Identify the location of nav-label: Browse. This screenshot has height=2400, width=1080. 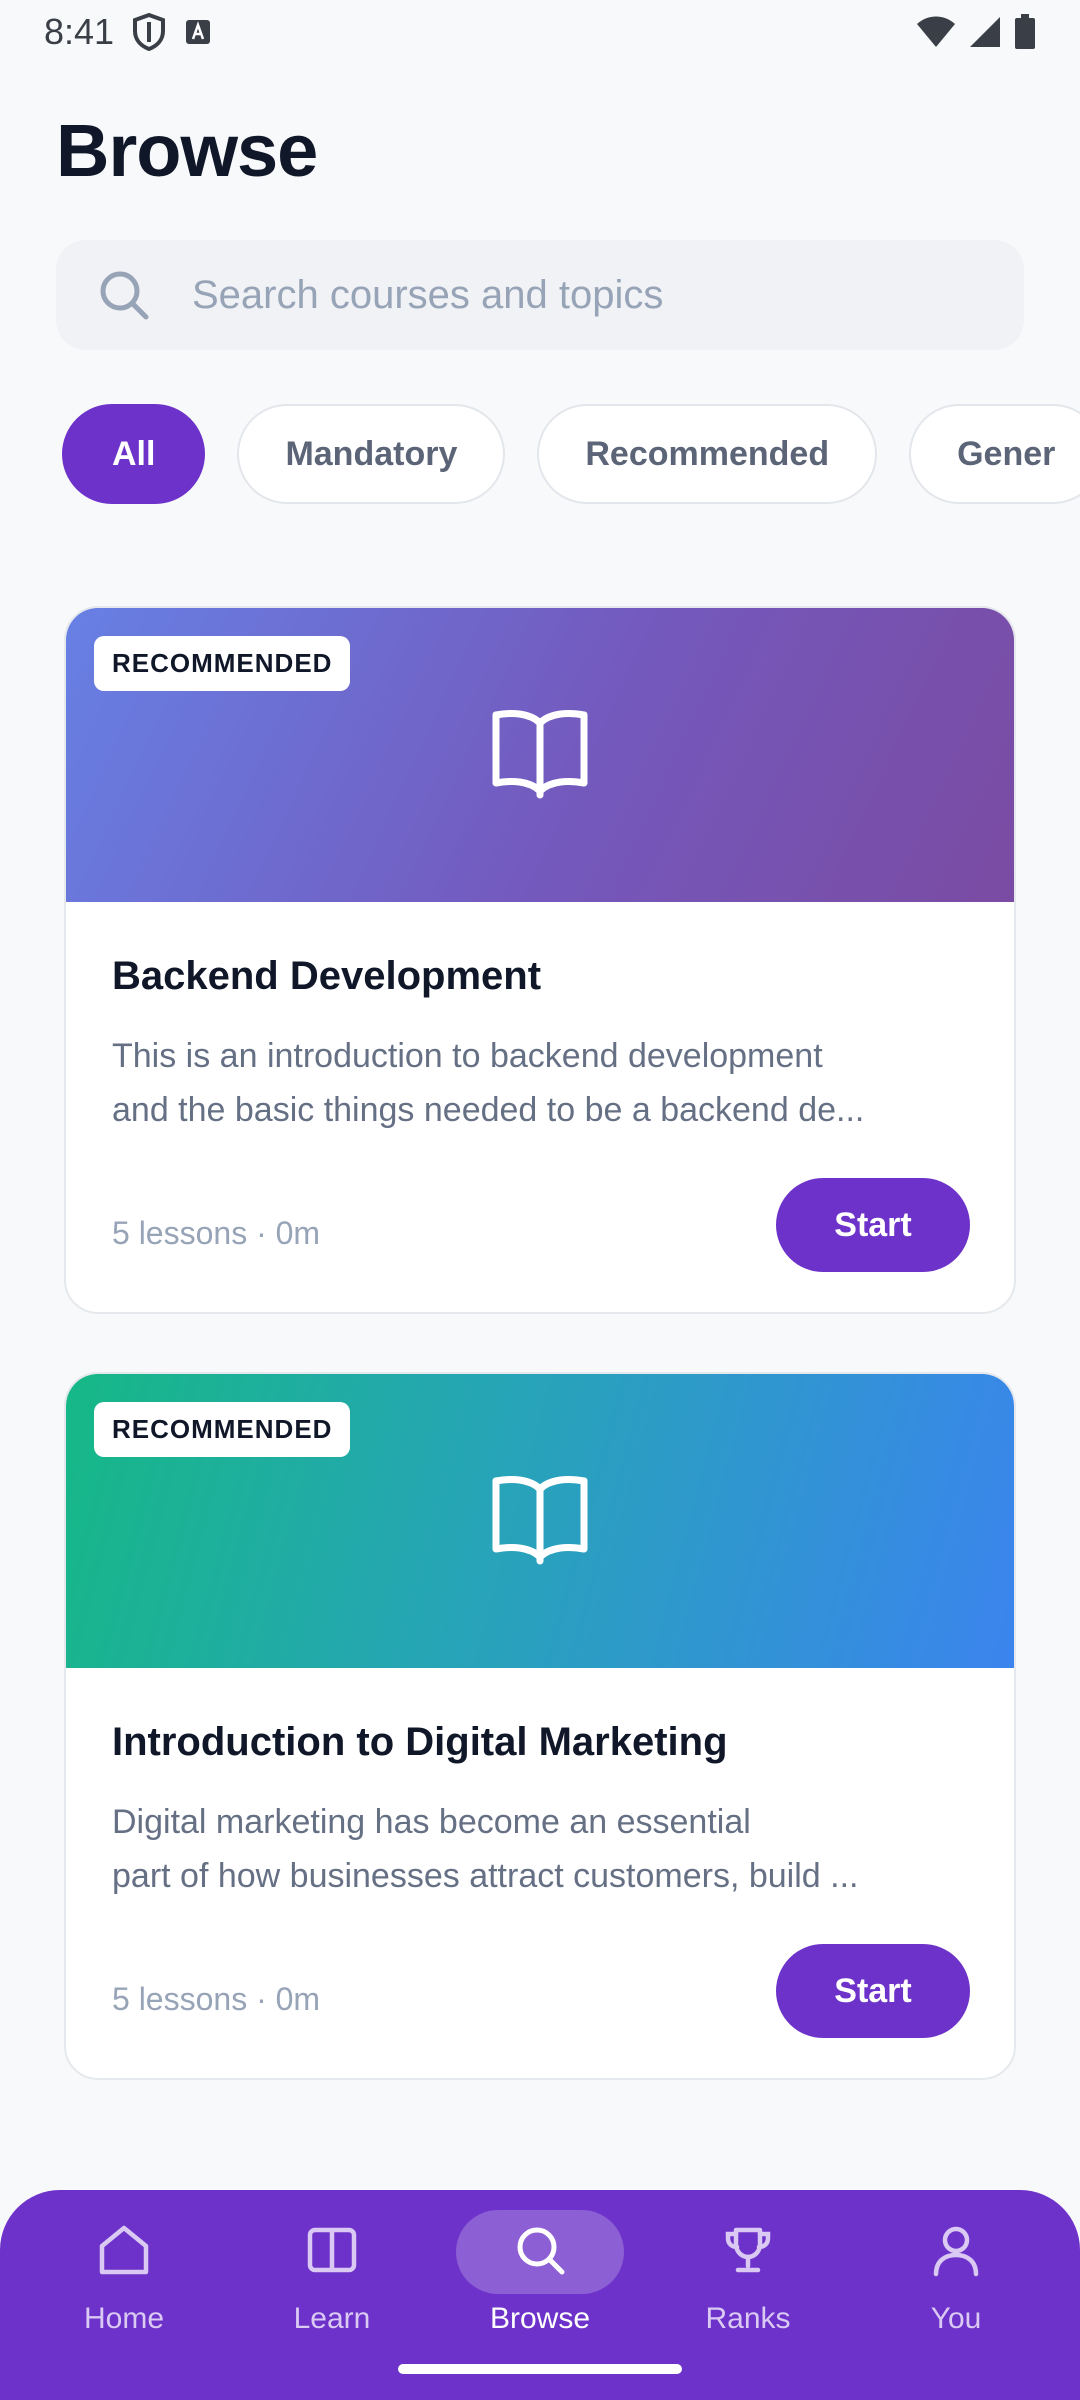
(540, 2318).